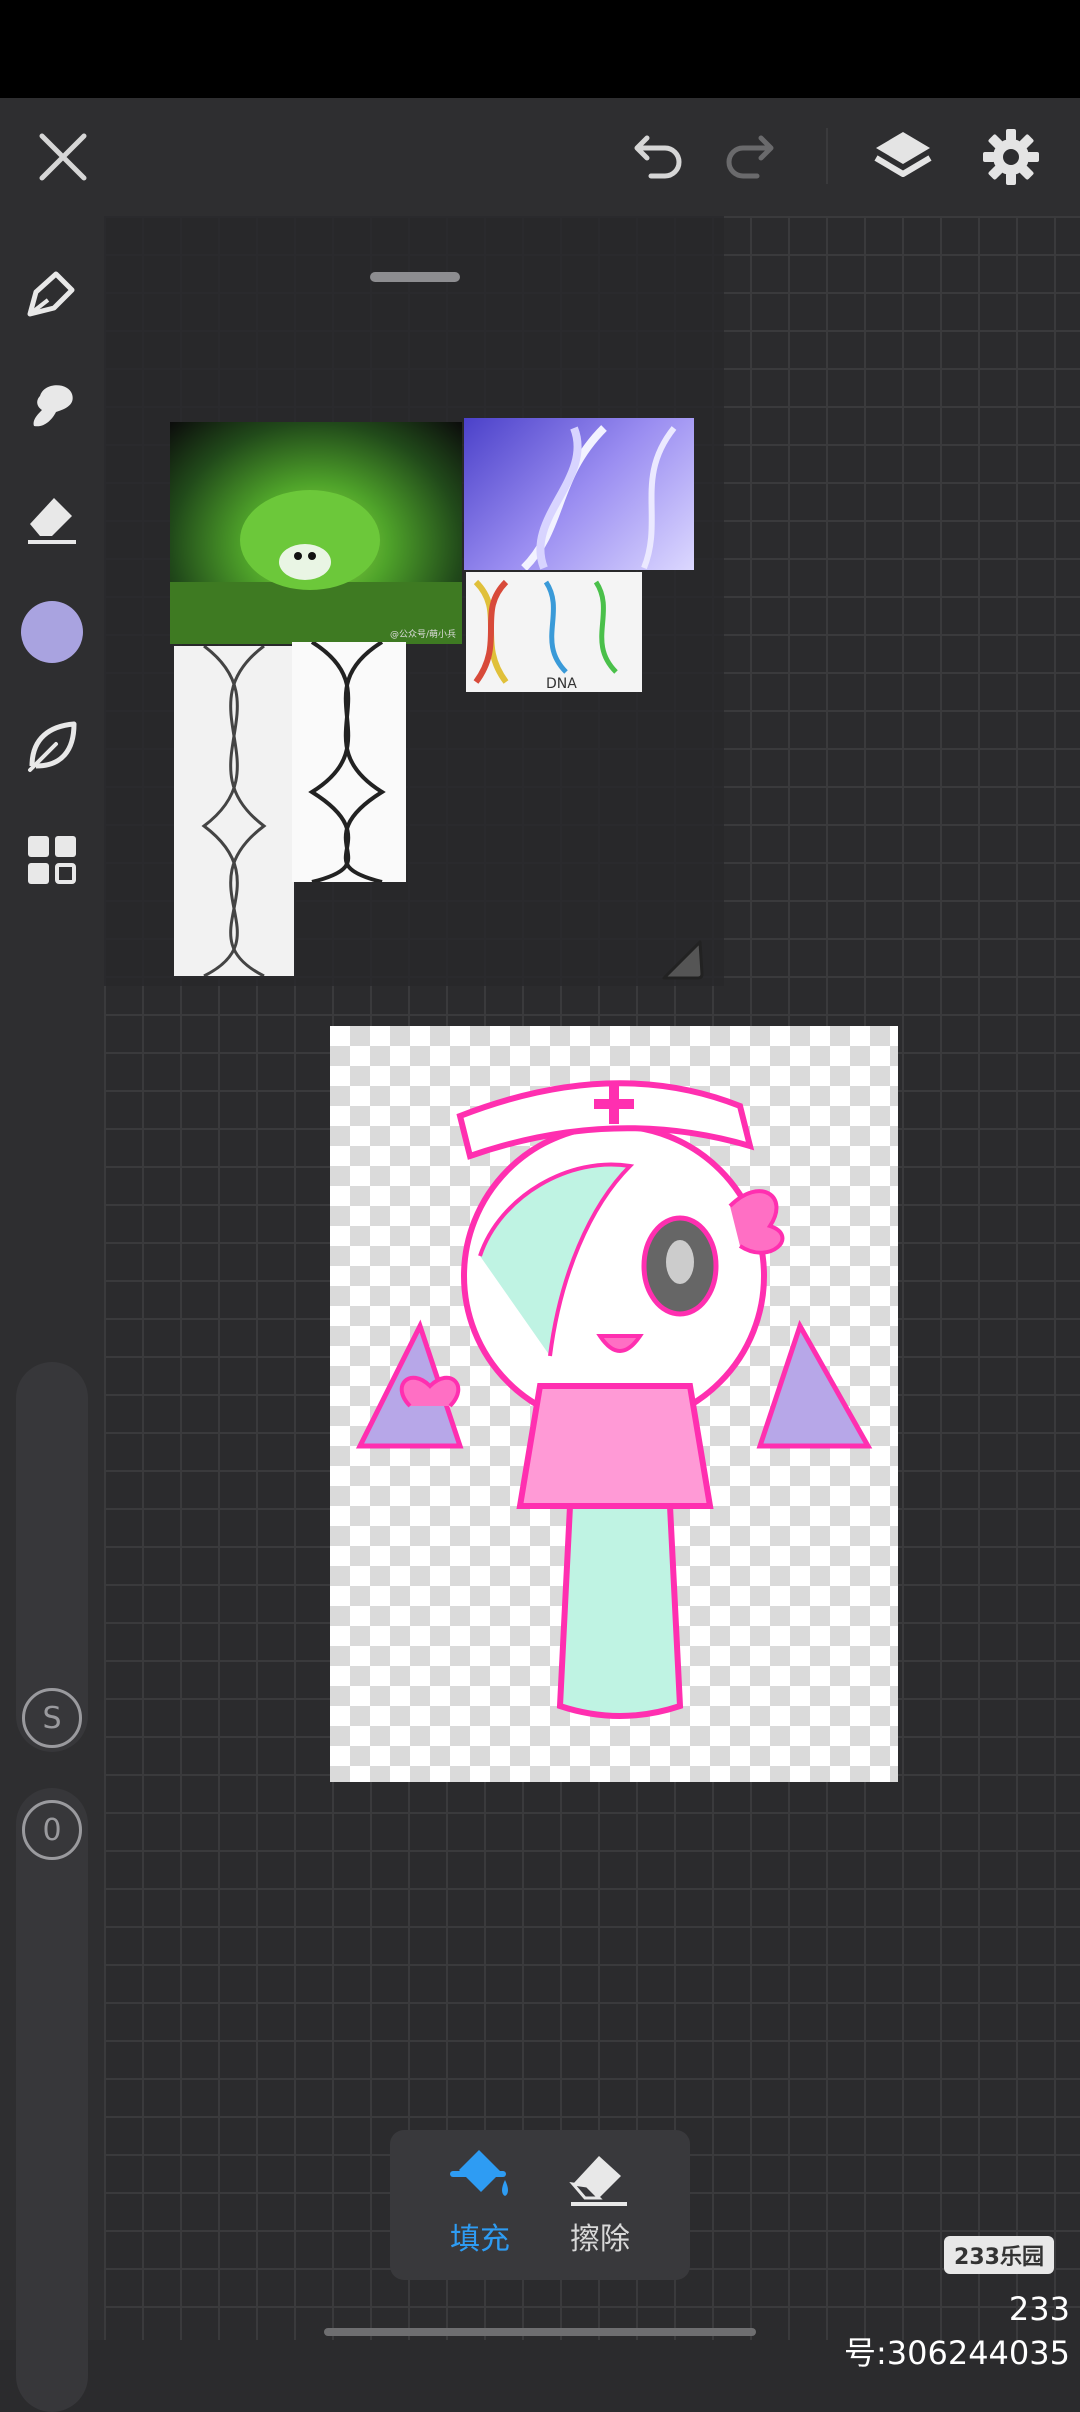 This screenshot has height=2412, width=1080. I want to click on gear-icon, so click(1011, 157).